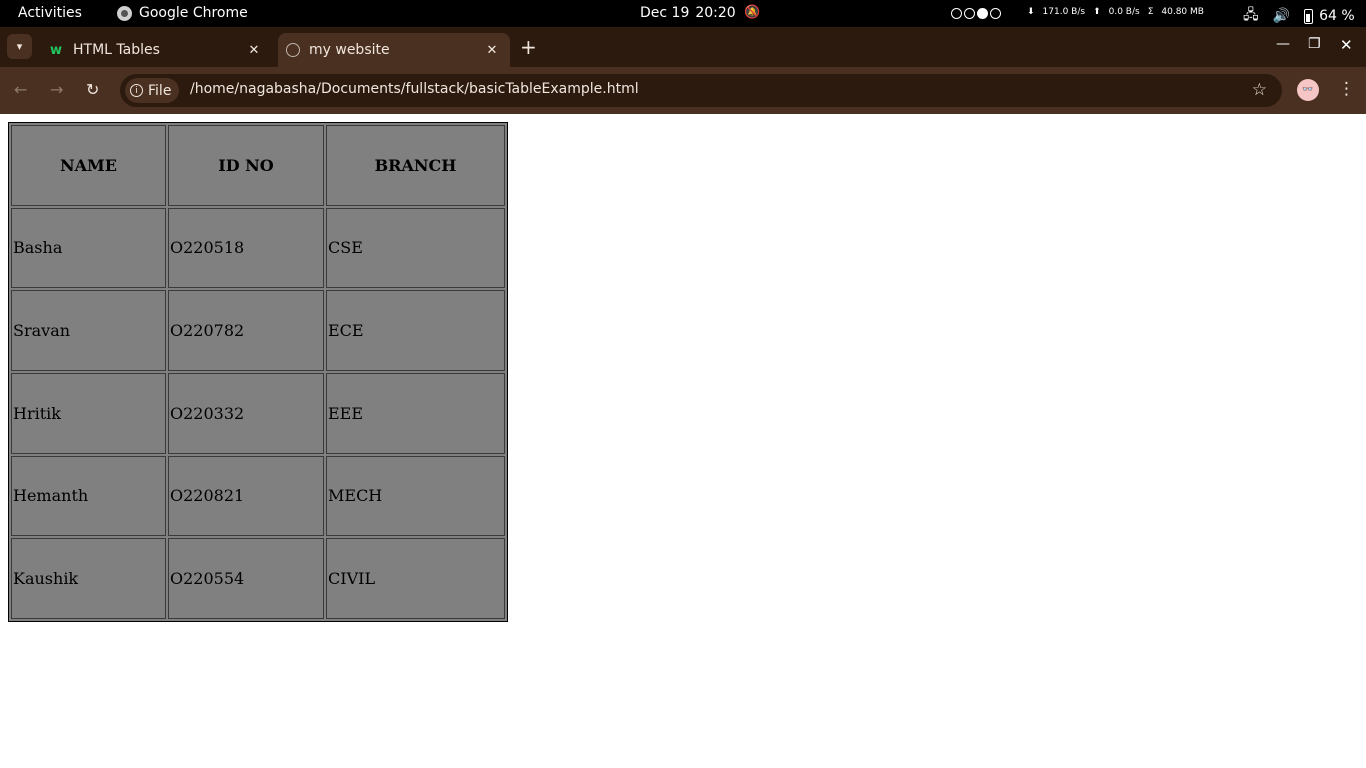 The image size is (1366, 768). I want to click on chevron-down-icon: ▾, so click(19, 46).